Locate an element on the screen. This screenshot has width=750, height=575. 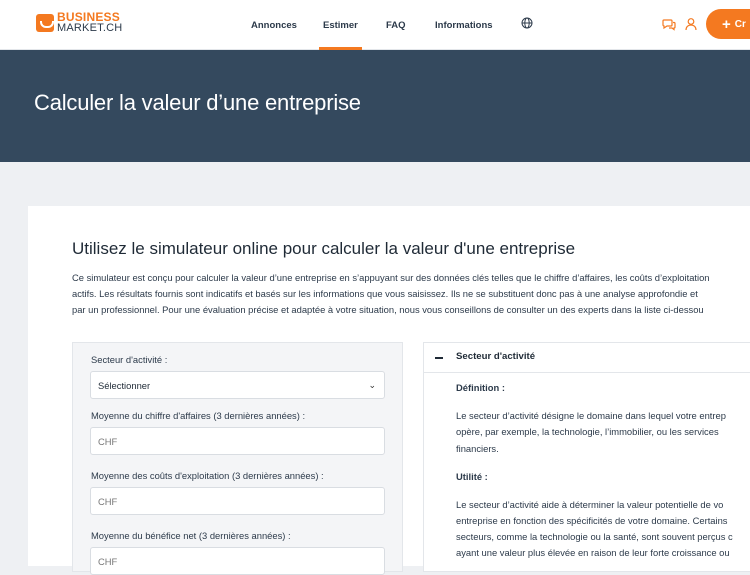
nav-informations: Informations is located at coordinates (464, 25).